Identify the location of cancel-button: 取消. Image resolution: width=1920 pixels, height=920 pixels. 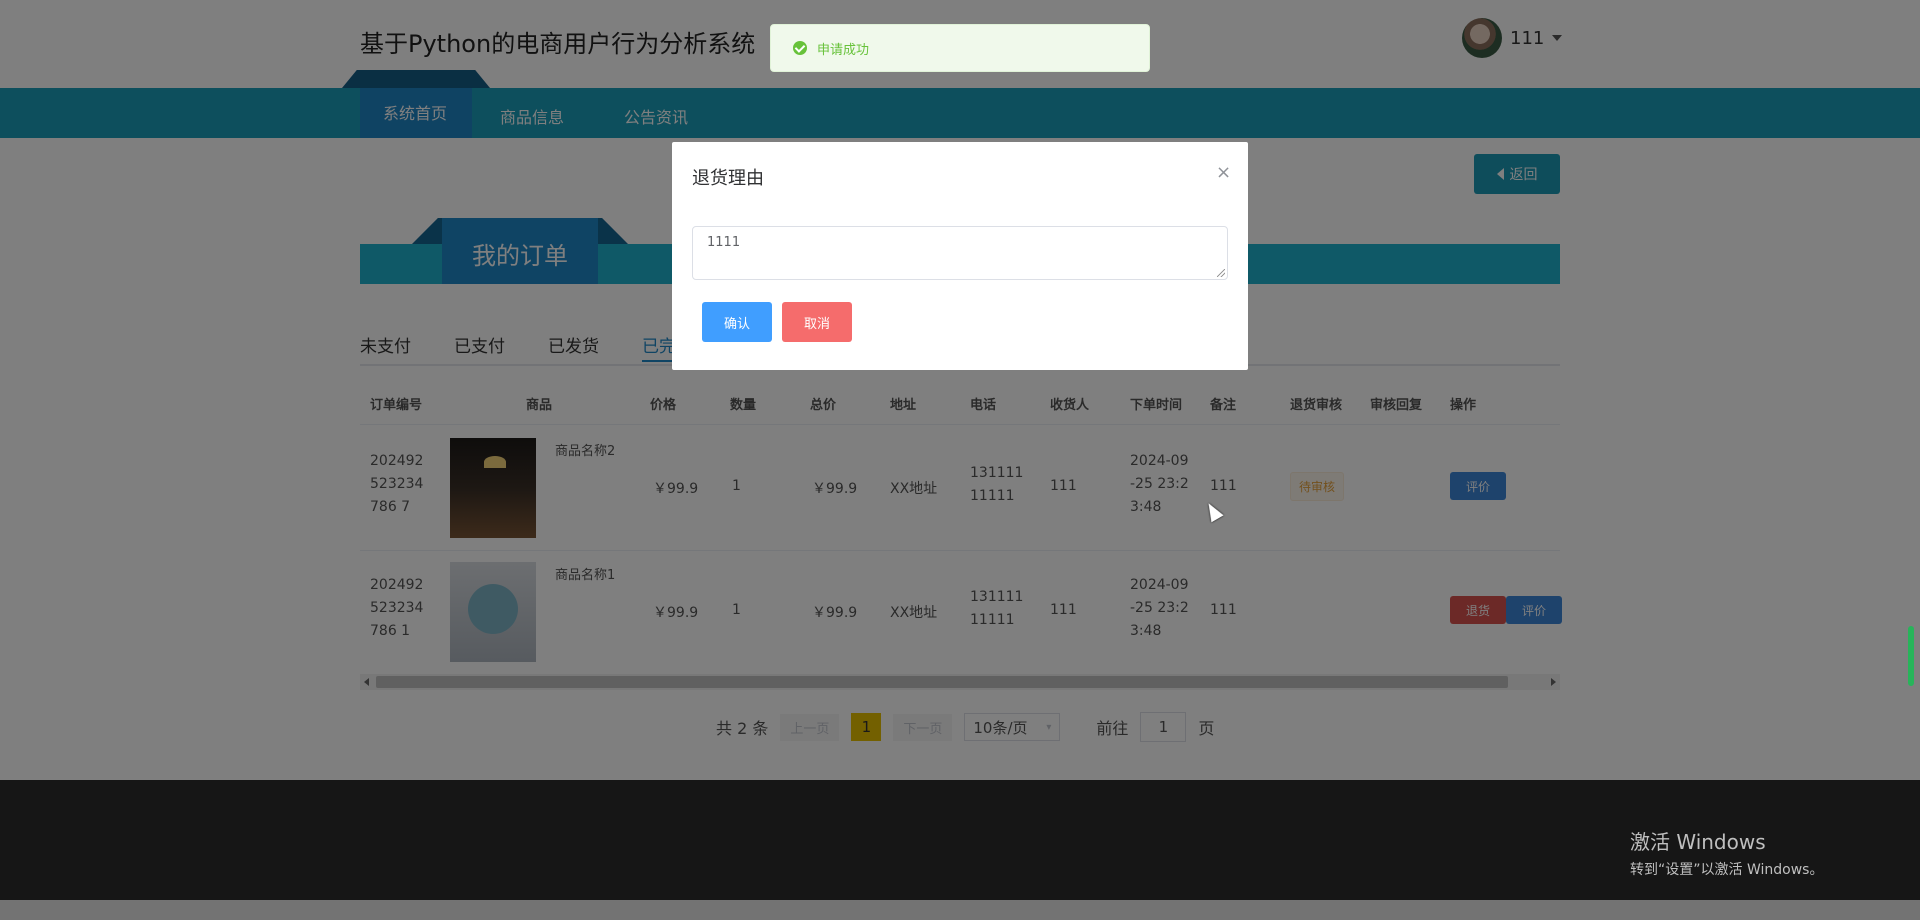
(817, 322).